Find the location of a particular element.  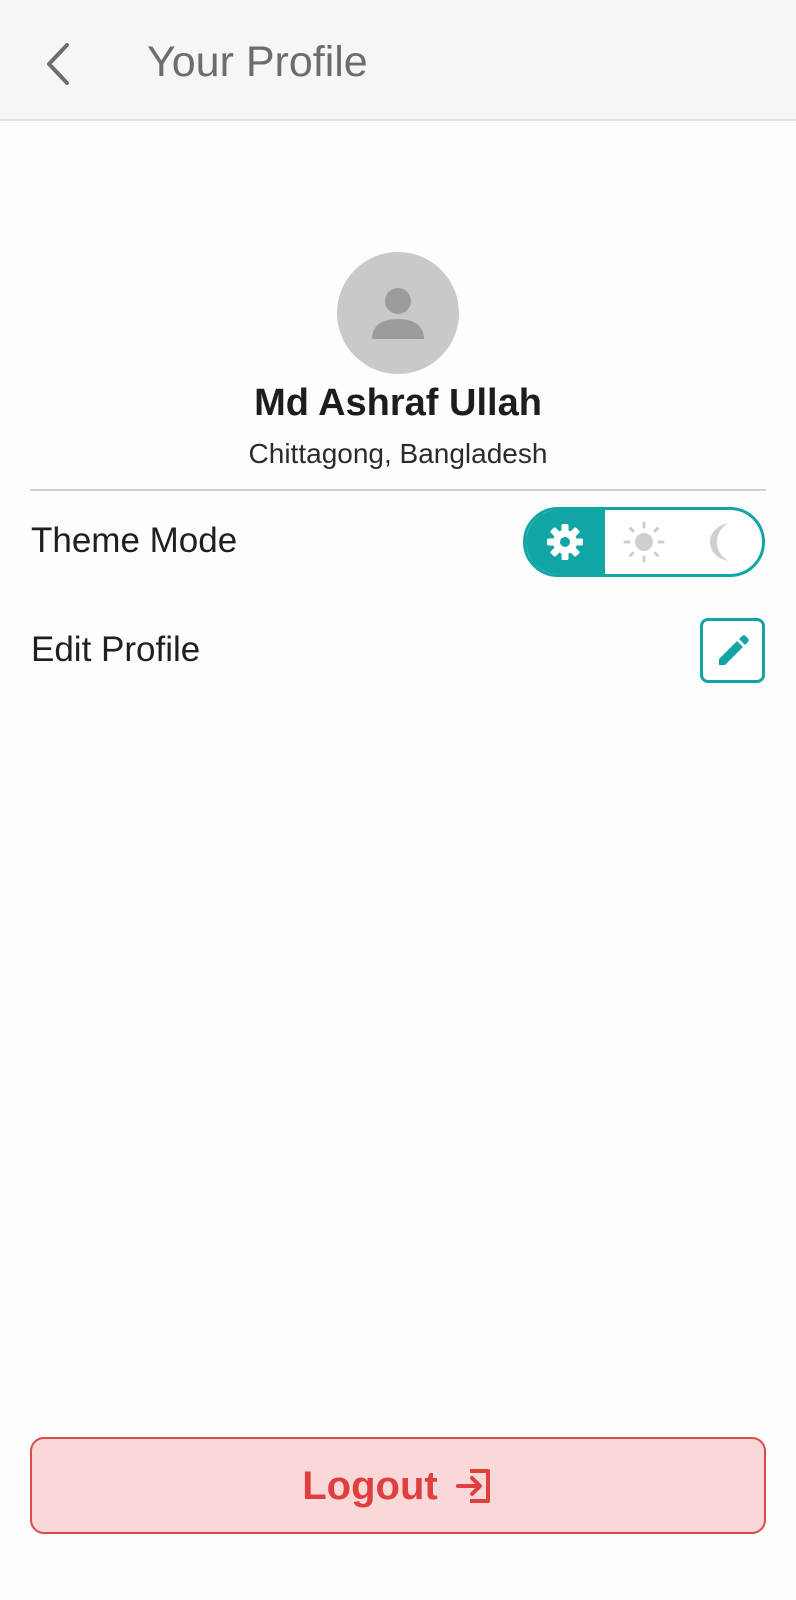

user-name: Md Ashraf Ullah is located at coordinates (398, 403).